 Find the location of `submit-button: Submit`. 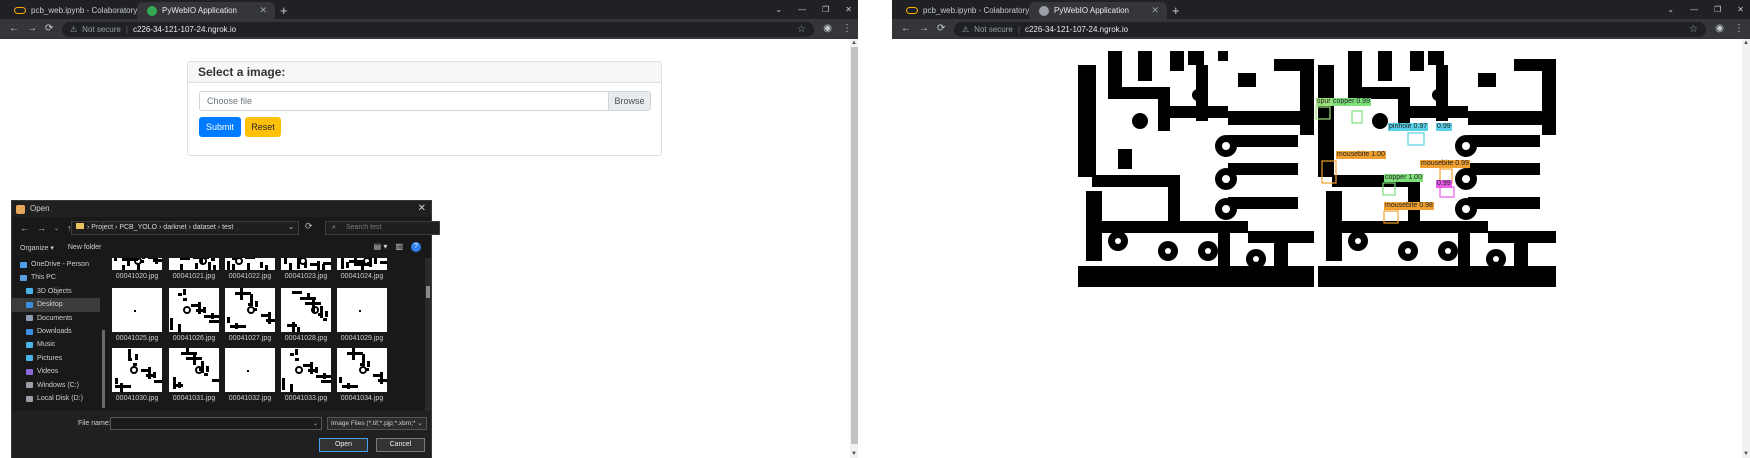

submit-button: Submit is located at coordinates (220, 127).